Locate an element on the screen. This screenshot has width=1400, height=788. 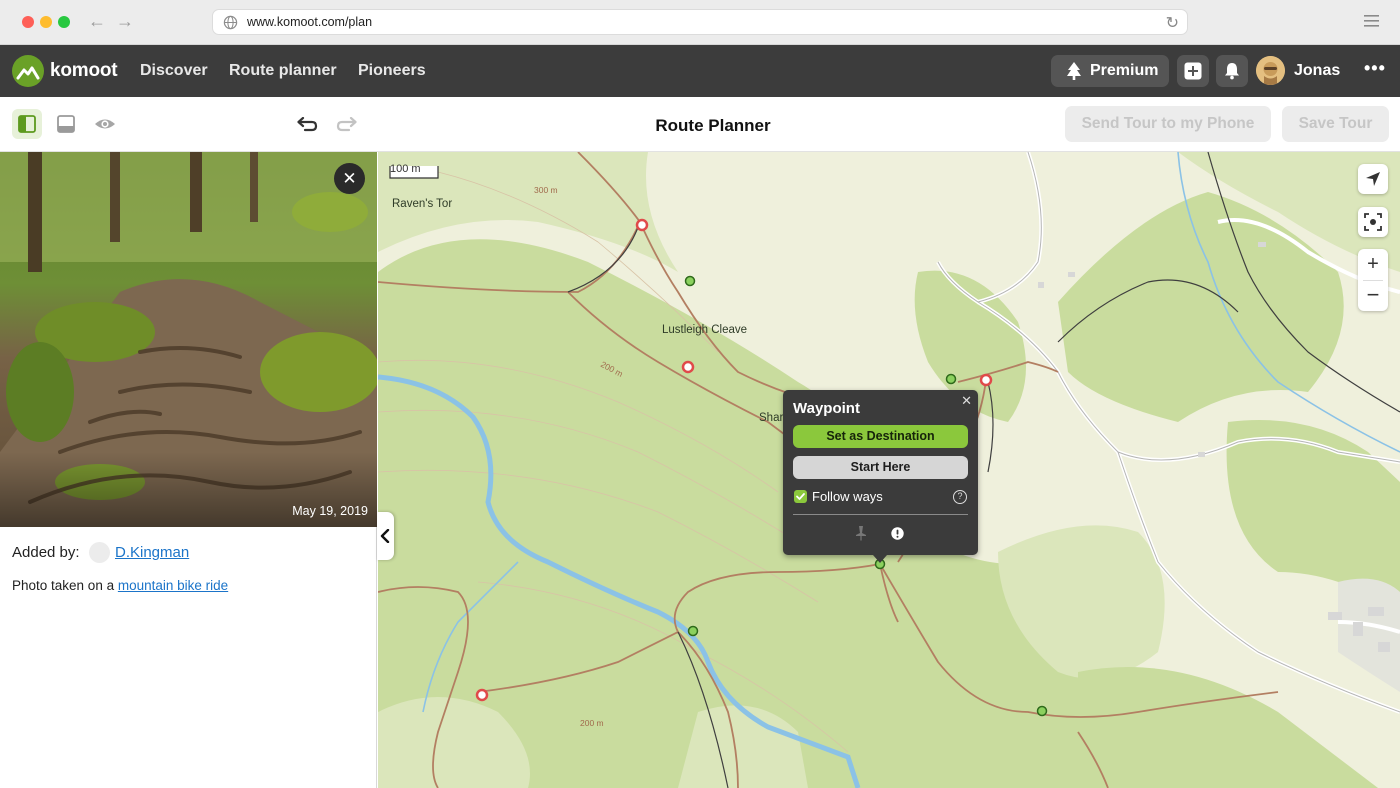
chevron-left-icon is located at coordinates (385, 536).